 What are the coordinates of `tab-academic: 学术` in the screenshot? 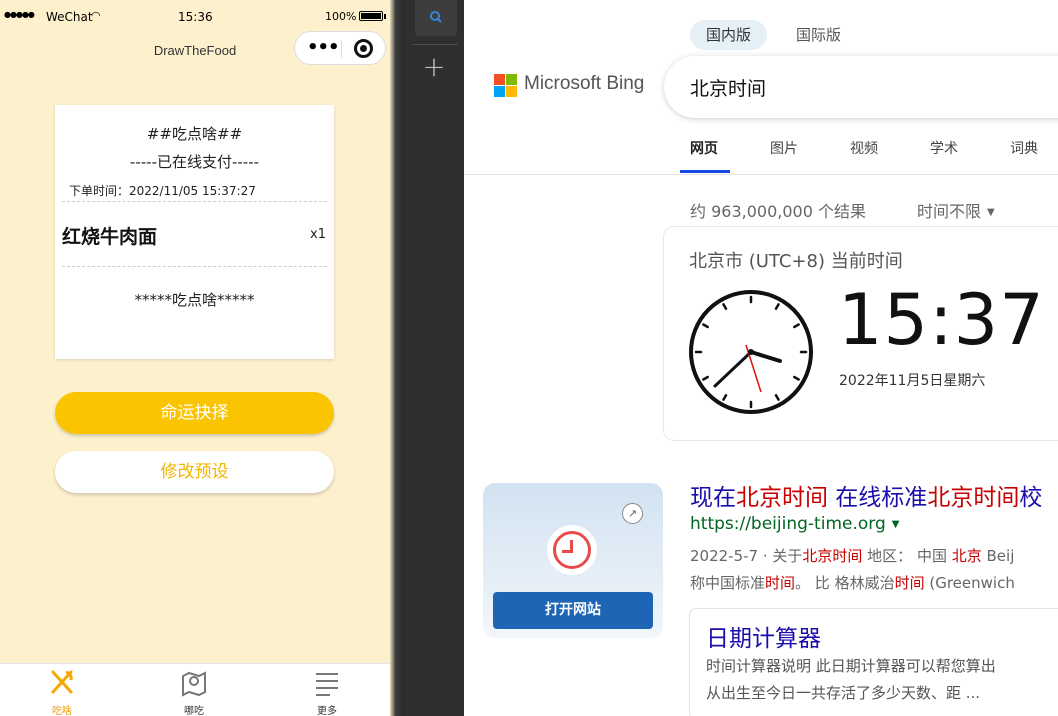 It's located at (944, 148).